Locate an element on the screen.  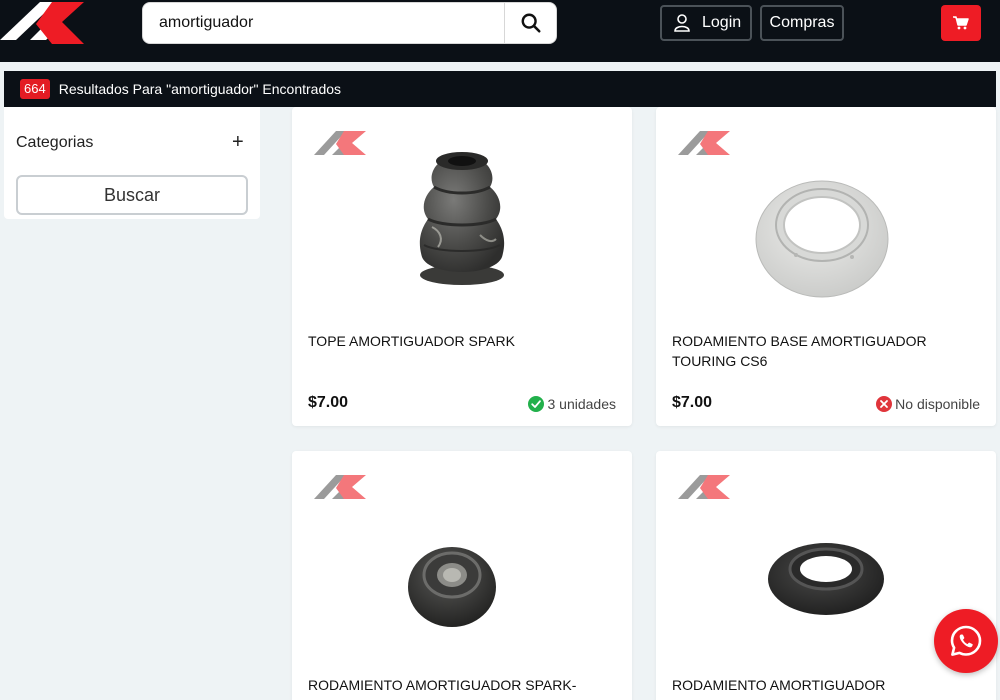
compras-button: Compras is located at coordinates (802, 23).